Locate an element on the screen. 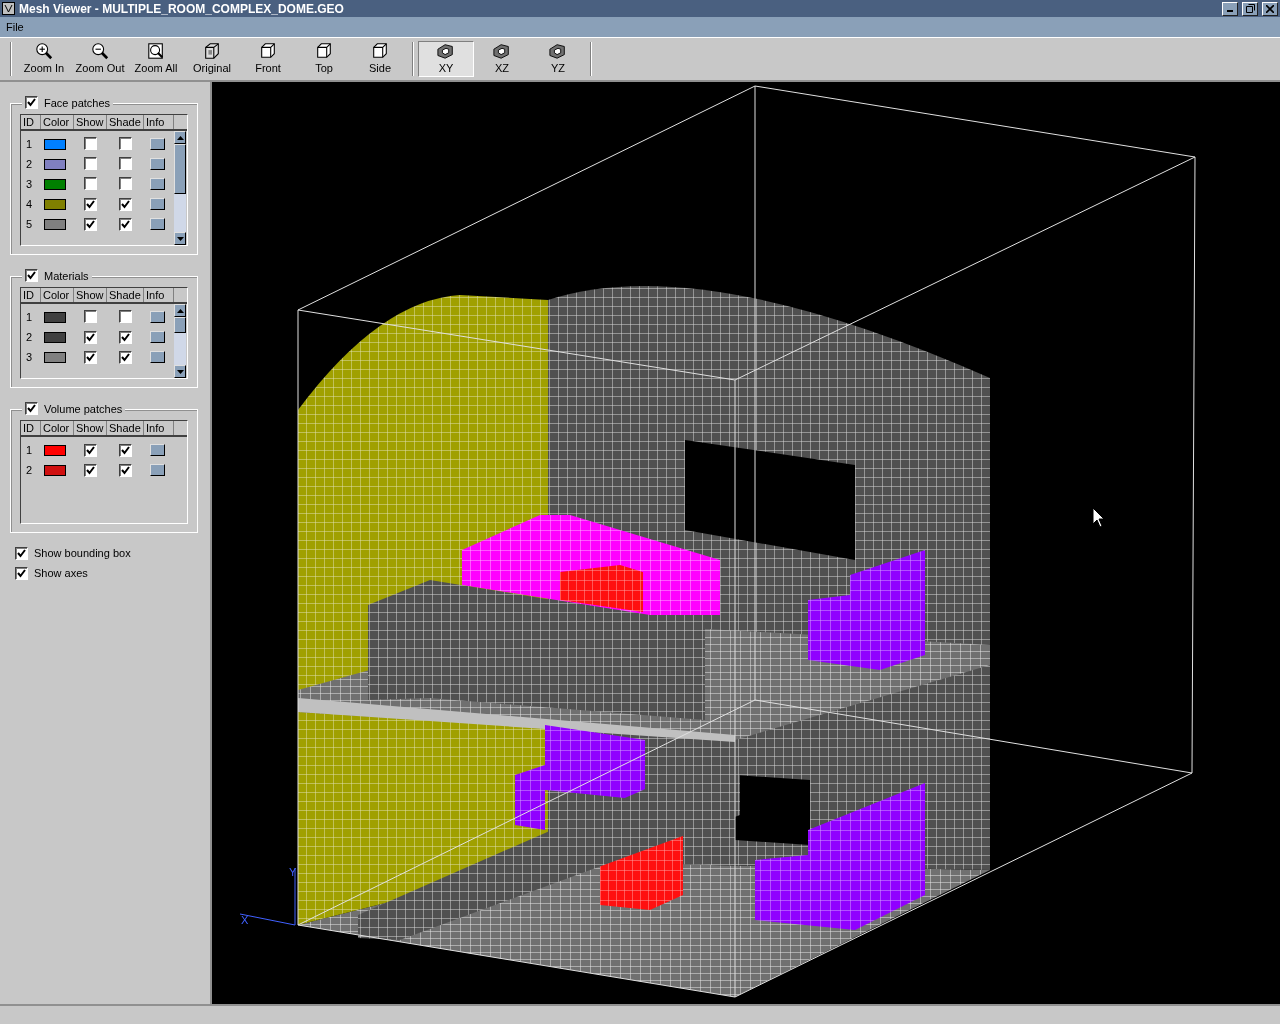 The width and height of the screenshot is (1280, 1024). menu-item: File is located at coordinates (15, 27).